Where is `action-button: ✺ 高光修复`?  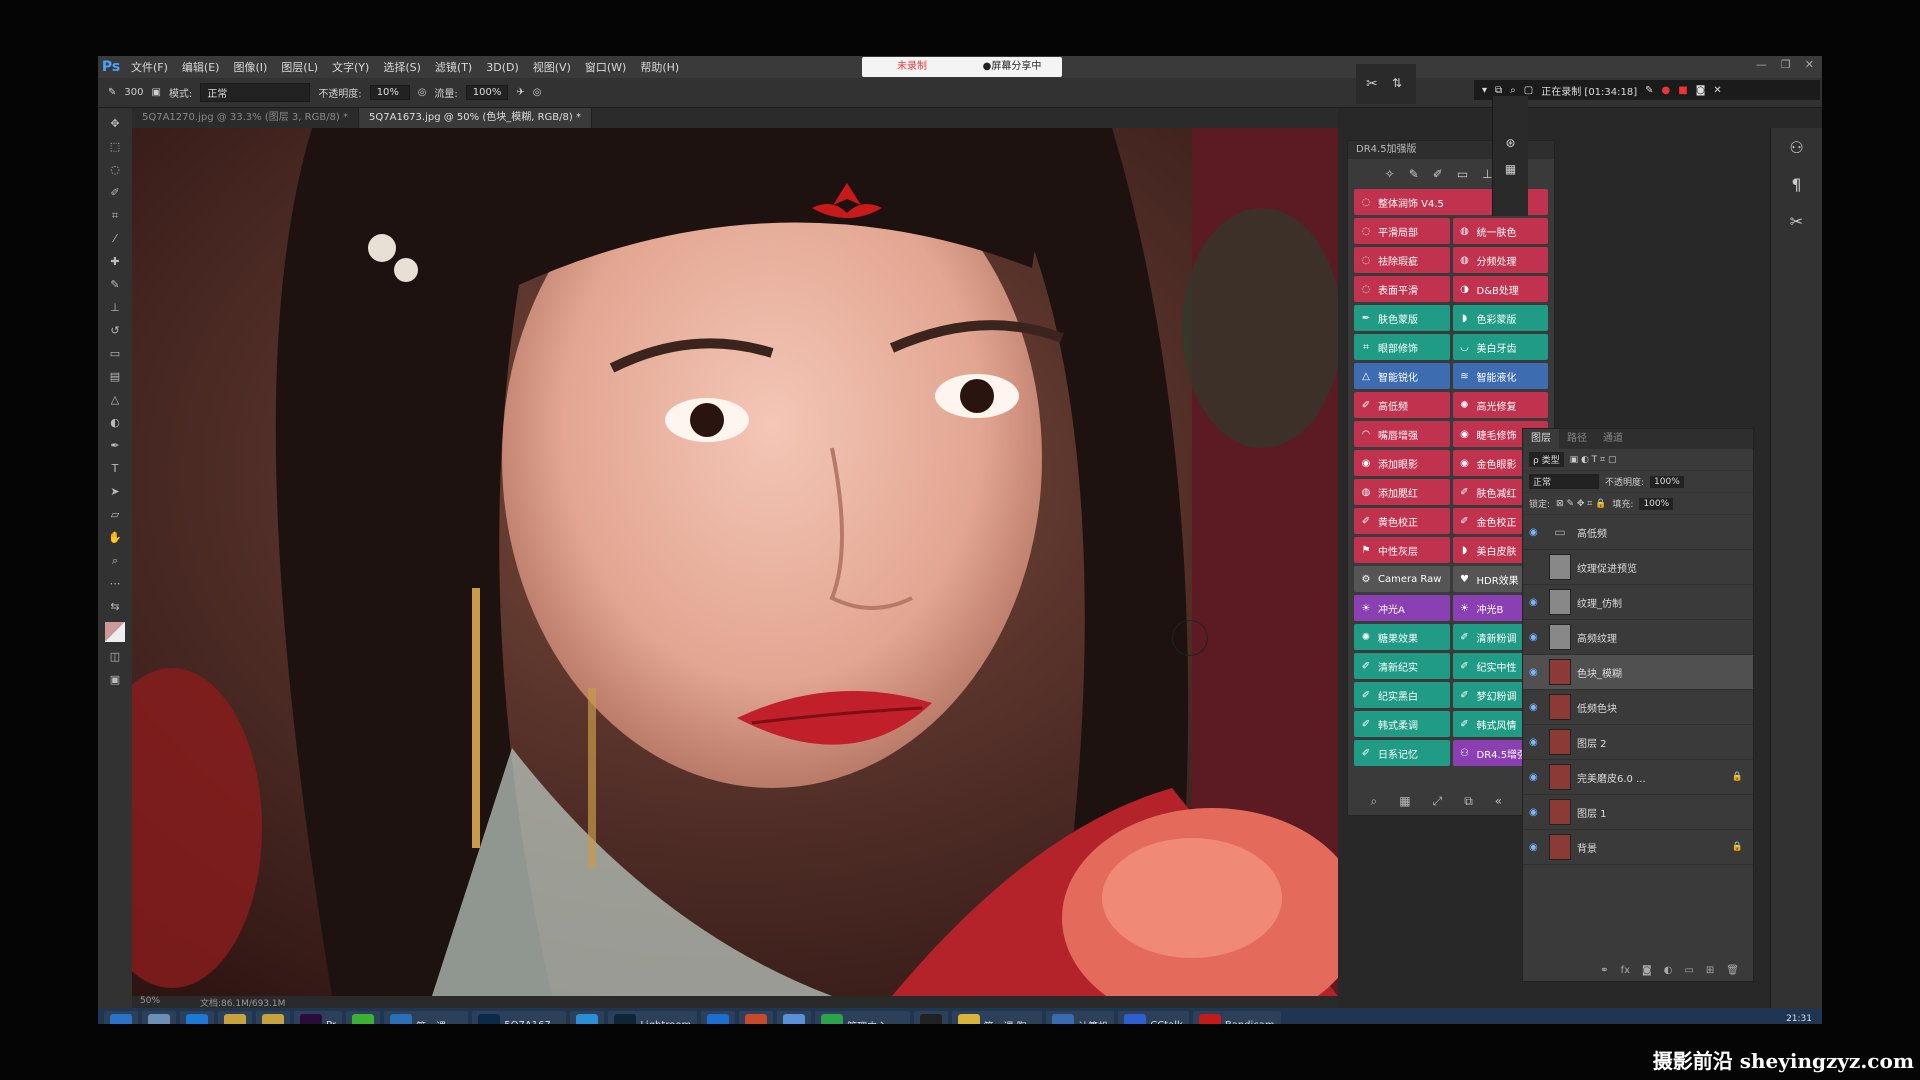
action-button: ✺ 高光修复 is located at coordinates (1500, 405).